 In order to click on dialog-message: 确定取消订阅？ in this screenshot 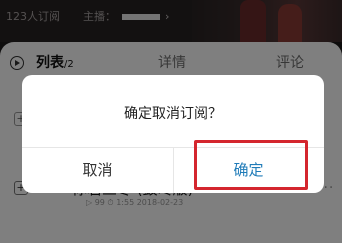, I will do `click(173, 114)`.